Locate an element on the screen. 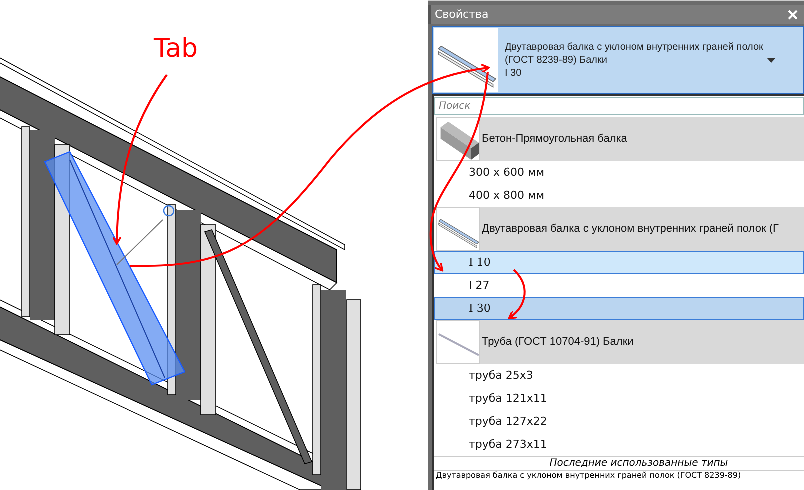 The width and height of the screenshot is (804, 490). type-item: труба 127x22 is located at coordinates (619, 421).